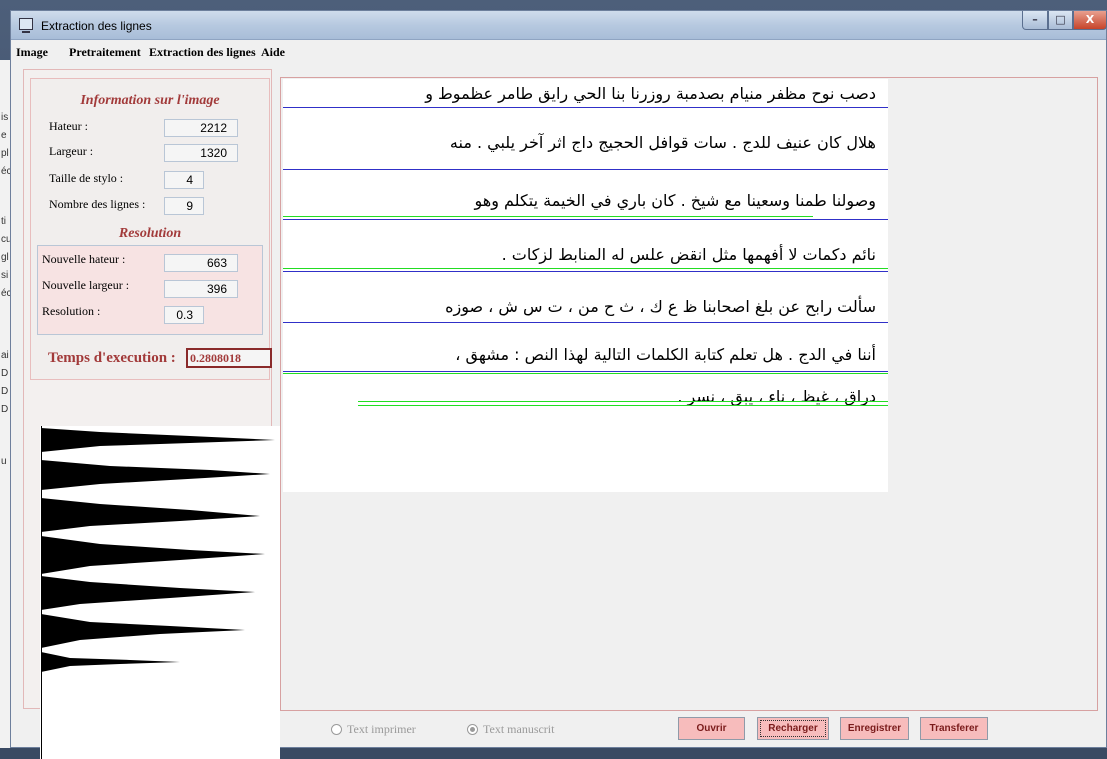  What do you see at coordinates (336, 729) in the screenshot?
I see `radio-circle` at bounding box center [336, 729].